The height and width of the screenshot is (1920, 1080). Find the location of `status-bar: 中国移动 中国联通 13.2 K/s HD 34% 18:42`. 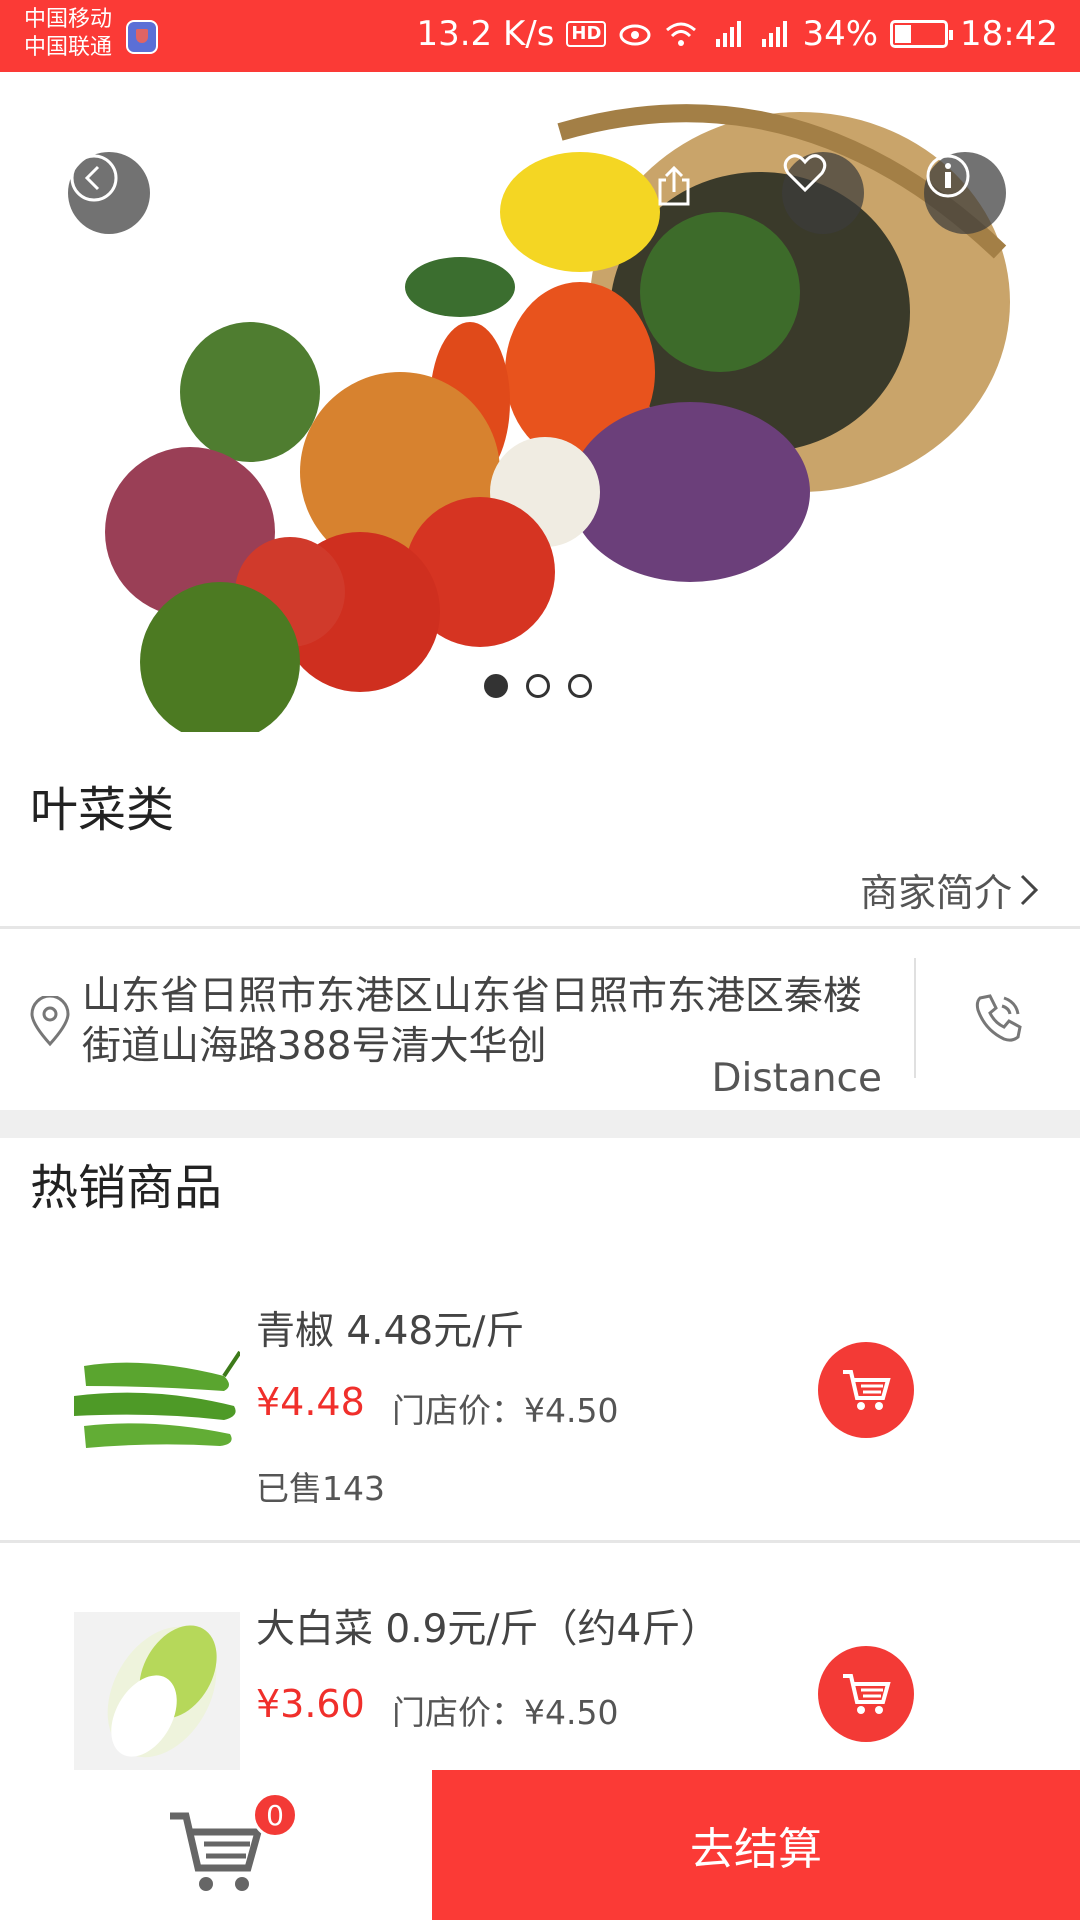

status-bar: 中国移动 中国联通 13.2 K/s HD 34% 18:42 is located at coordinates (540, 36).